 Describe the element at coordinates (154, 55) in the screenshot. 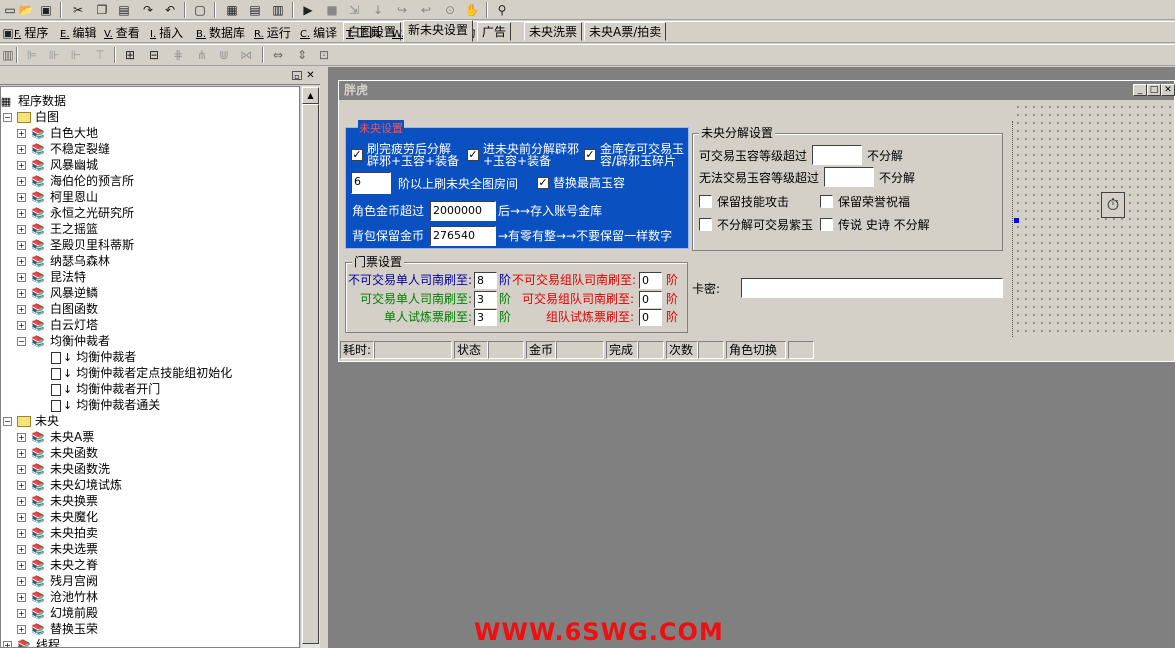

I see `center-v-icon: ⊟` at that location.